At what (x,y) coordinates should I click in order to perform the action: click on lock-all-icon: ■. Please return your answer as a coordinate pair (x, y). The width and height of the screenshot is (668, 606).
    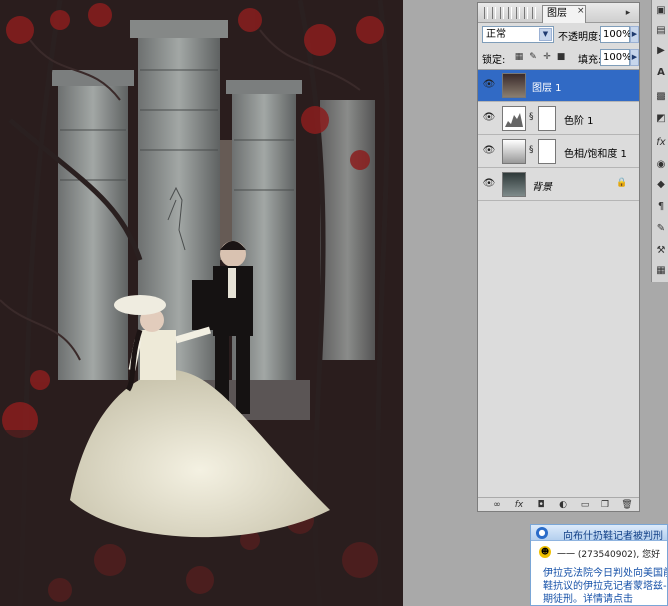
    Looking at the image, I should click on (561, 57).